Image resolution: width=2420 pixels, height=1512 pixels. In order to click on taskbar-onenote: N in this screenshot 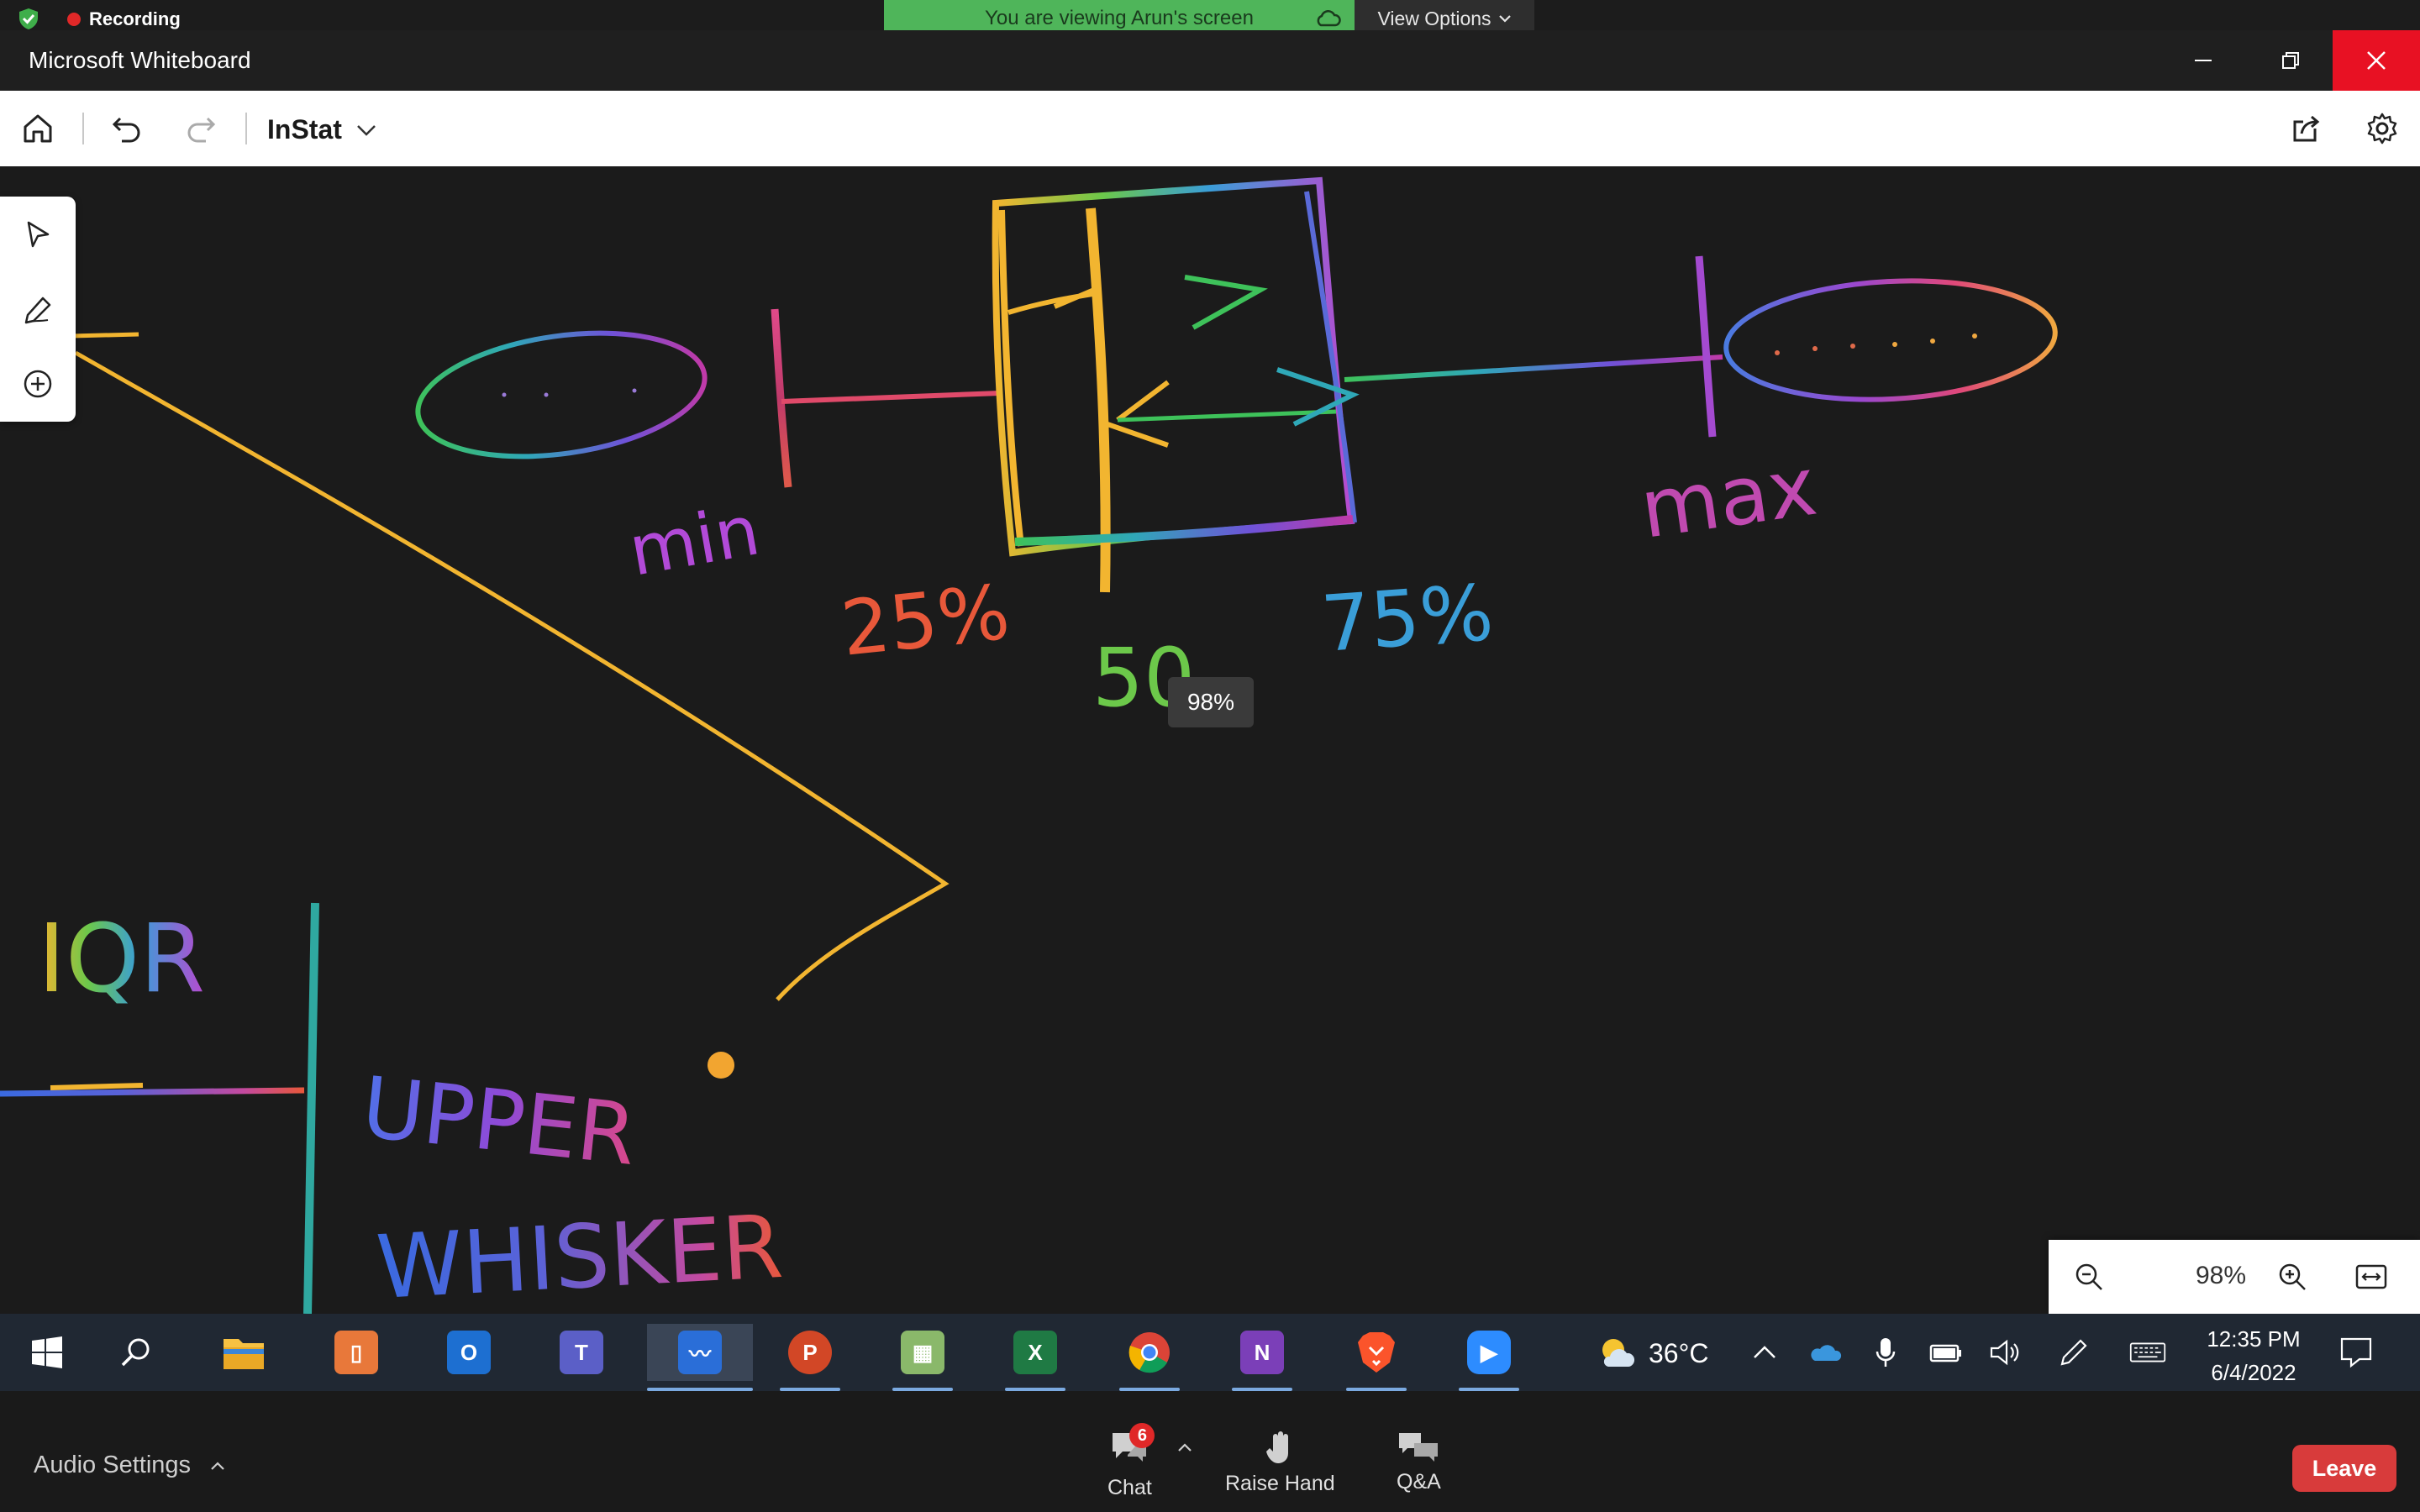, I will do `click(1262, 1357)`.